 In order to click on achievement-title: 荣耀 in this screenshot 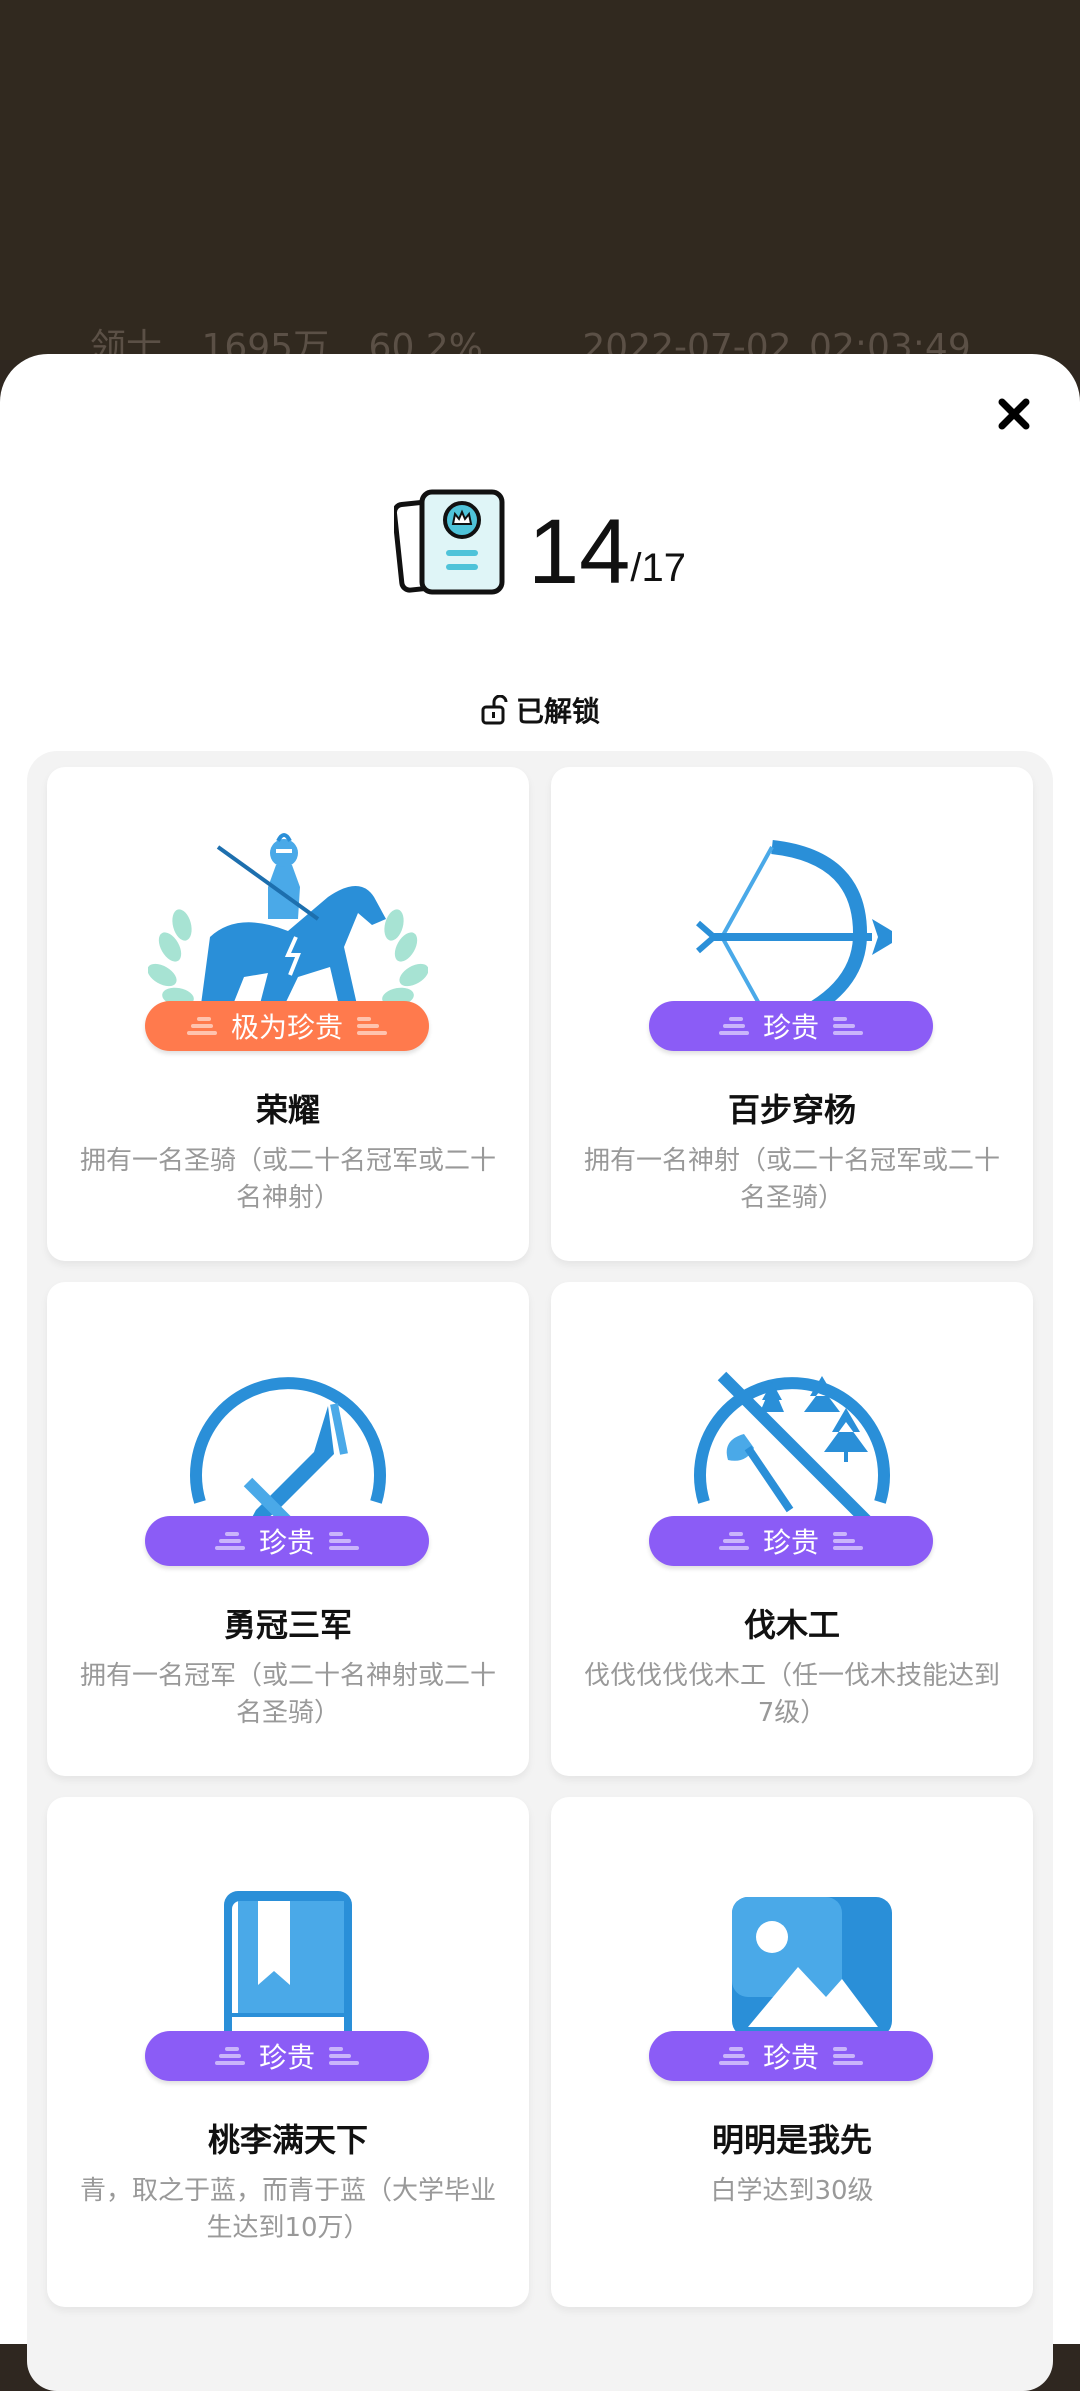, I will do `click(287, 1110)`.